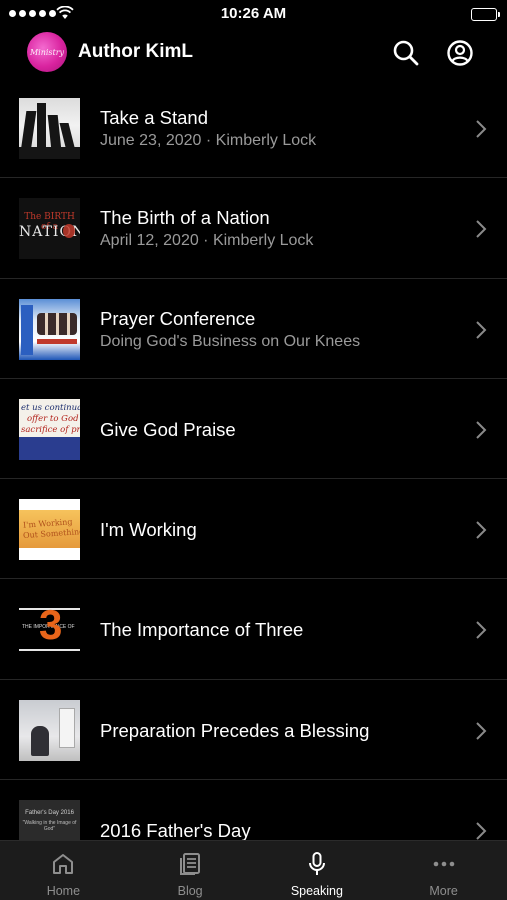 Image resolution: width=507 pixels, height=900 pixels. I want to click on thumbnail-image: THE IMPORTANCE OF 3, so click(49, 630).